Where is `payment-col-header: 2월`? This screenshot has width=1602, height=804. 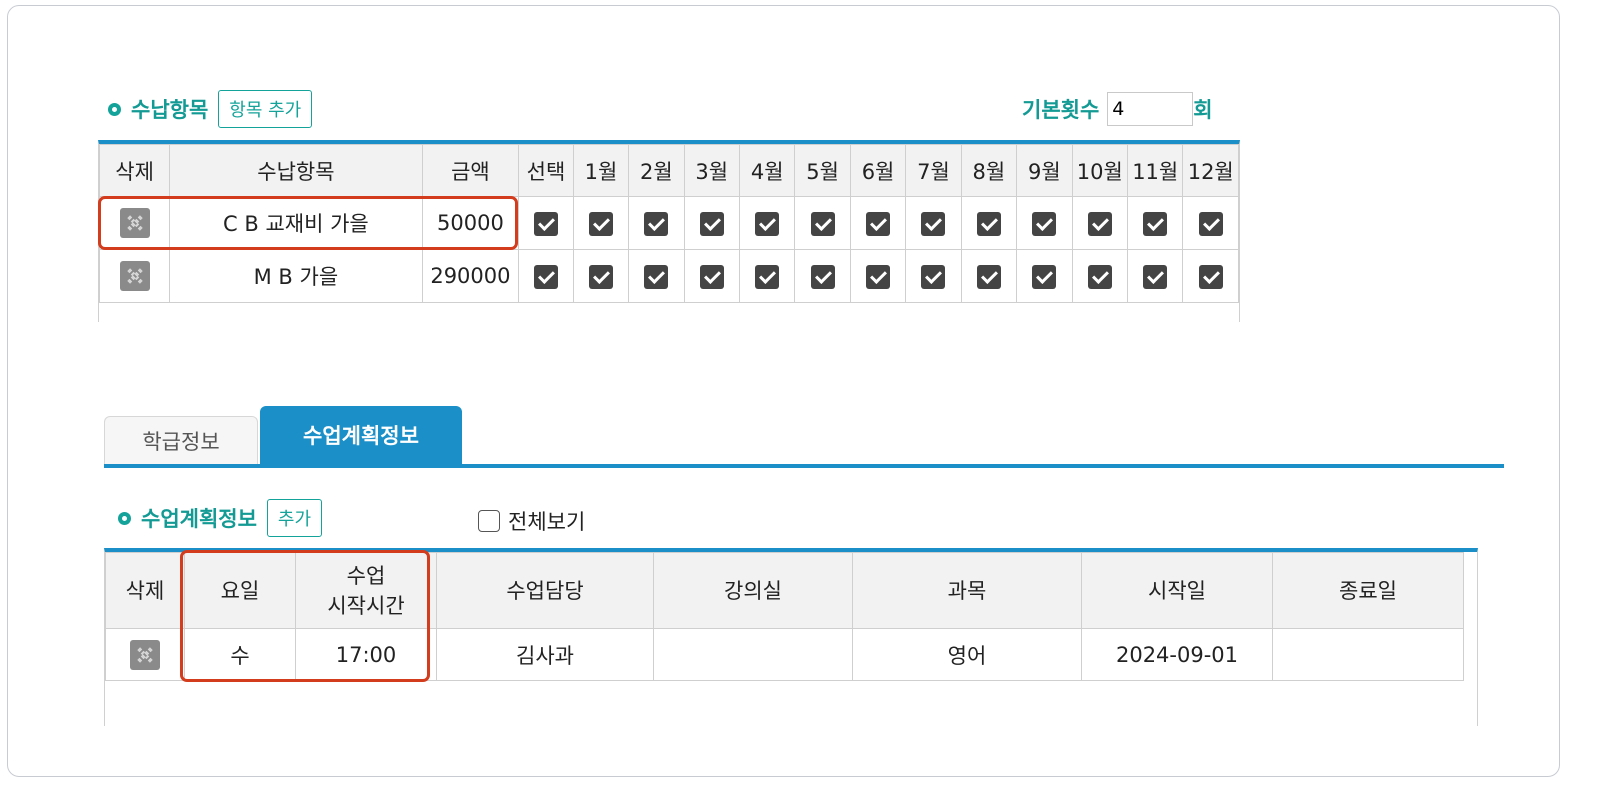 payment-col-header: 2월 is located at coordinates (656, 170).